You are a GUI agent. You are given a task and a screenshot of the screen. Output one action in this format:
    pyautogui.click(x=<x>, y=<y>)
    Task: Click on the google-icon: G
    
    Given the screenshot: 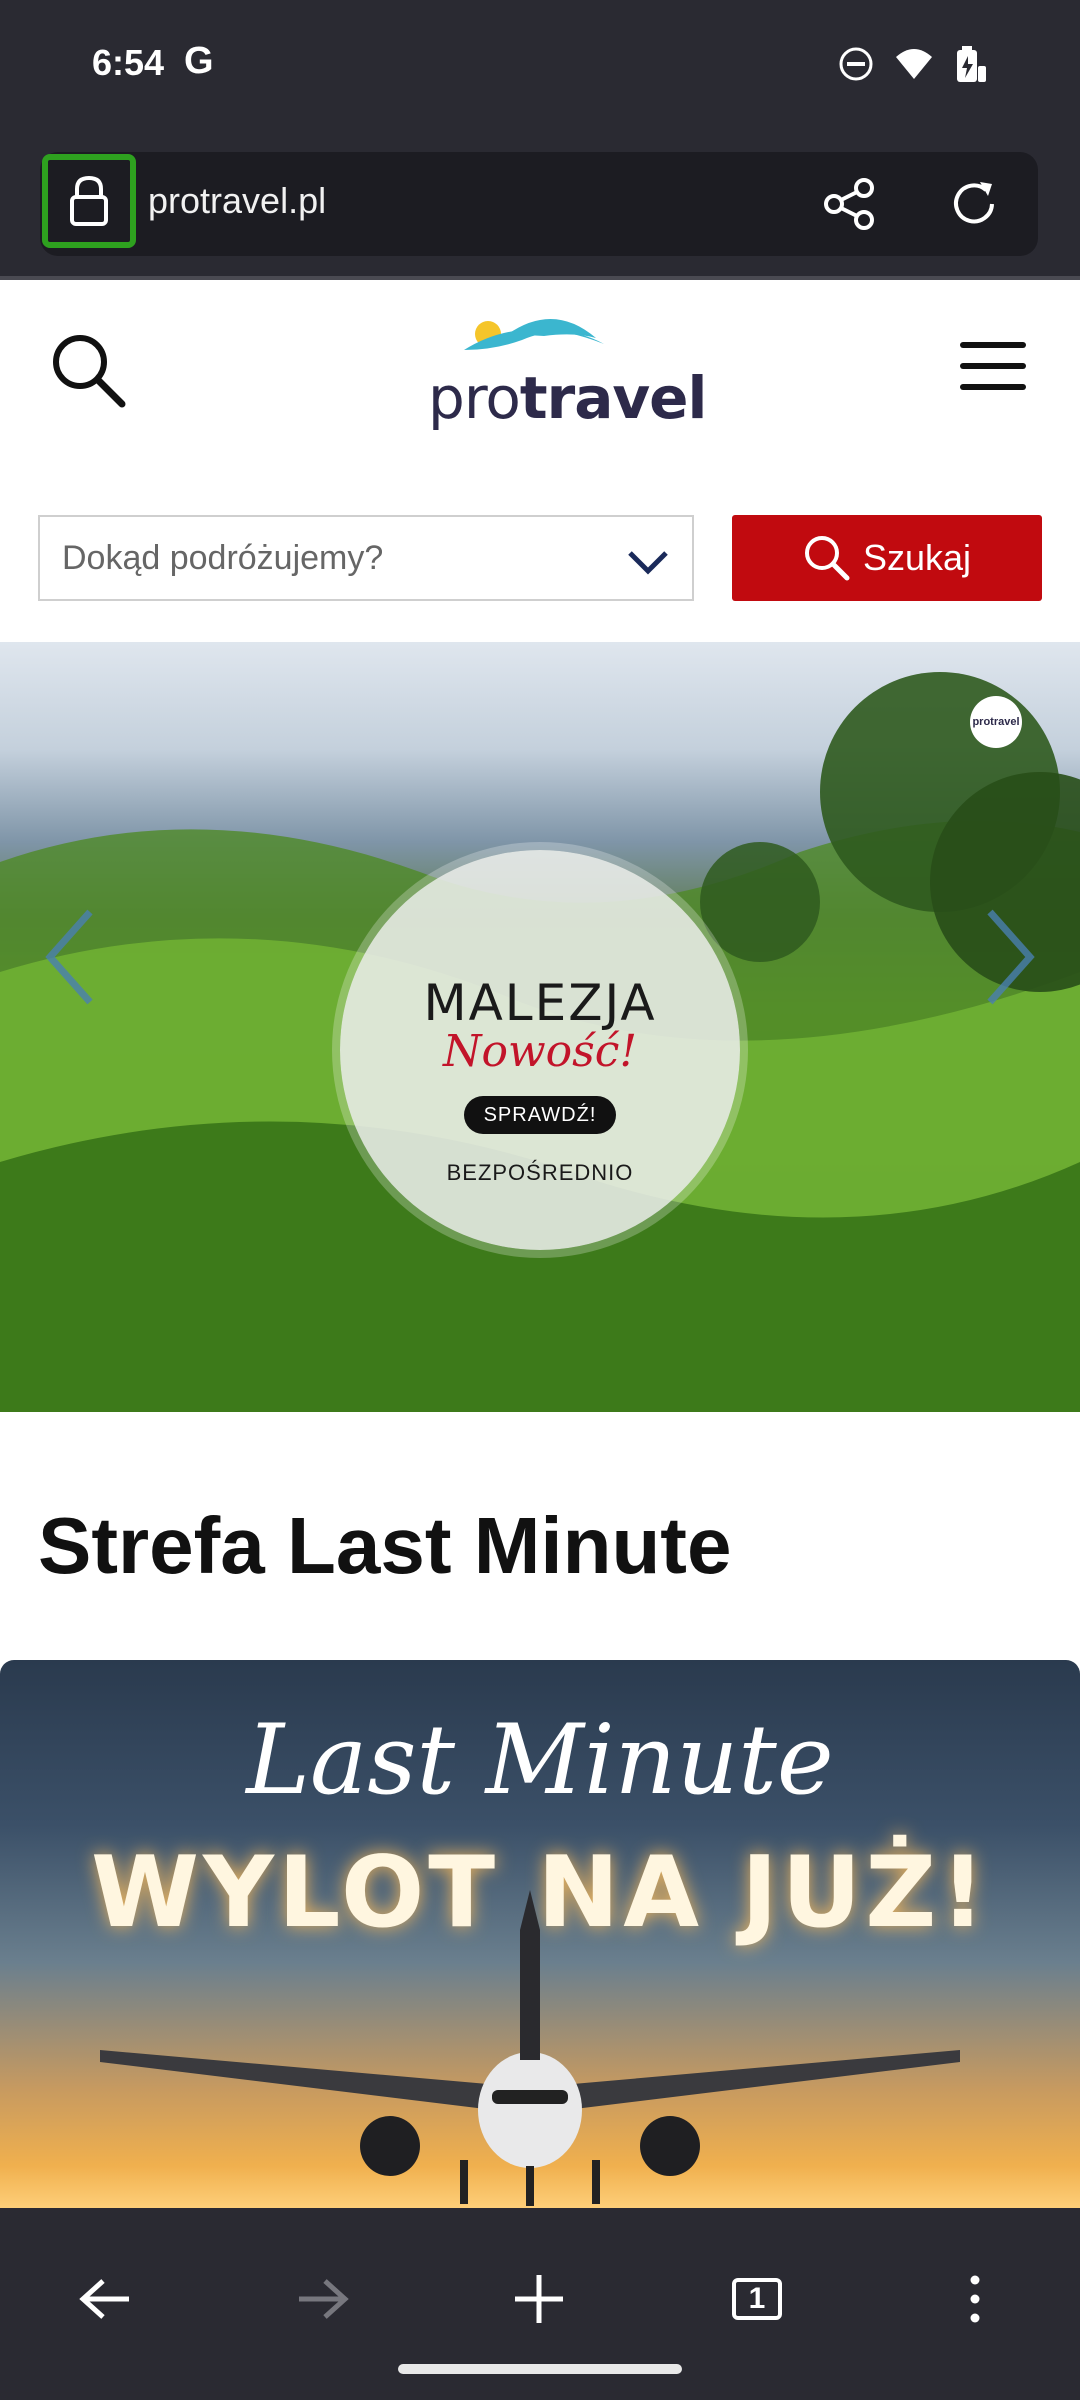 What is the action you would take?
    pyautogui.click(x=199, y=61)
    